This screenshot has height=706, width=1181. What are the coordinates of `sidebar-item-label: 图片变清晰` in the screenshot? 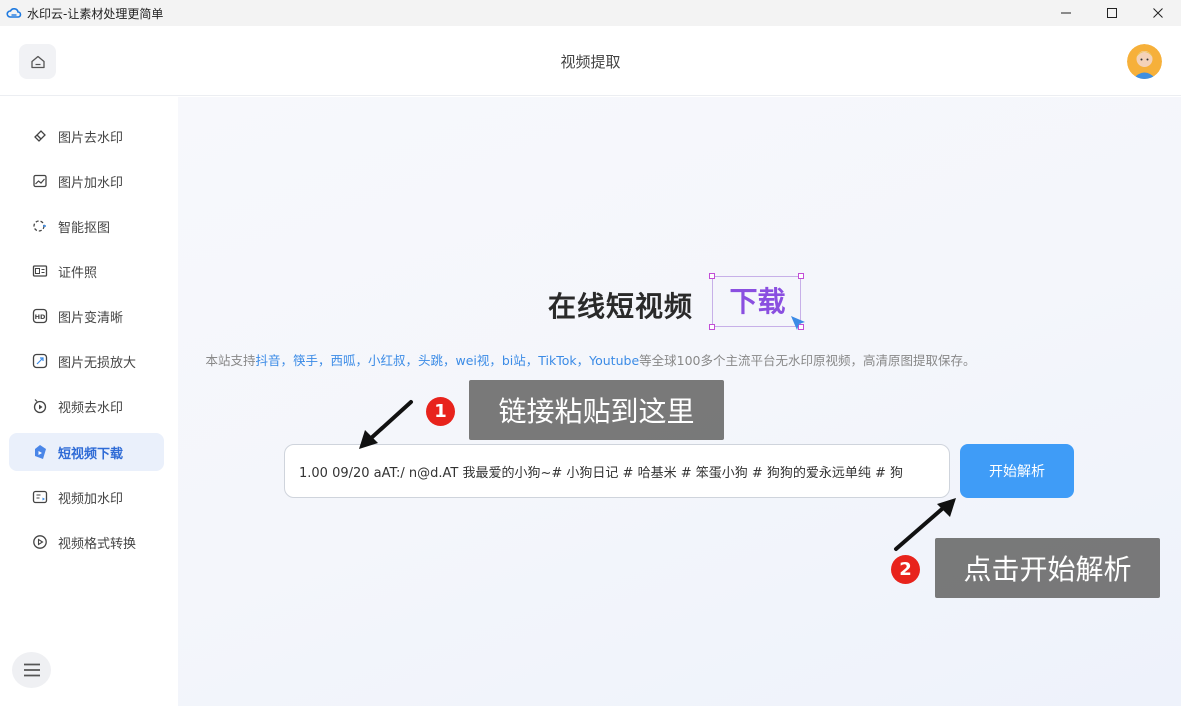 It's located at (91, 318).